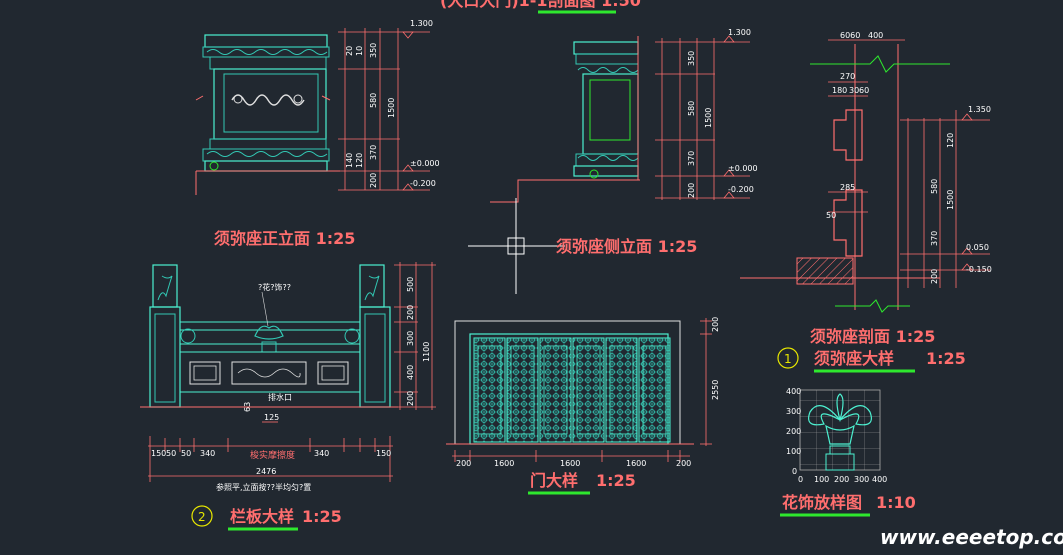 The image size is (1063, 555). Describe the element at coordinates (349, 160) in the screenshot. I see `front-dim-140: 140` at that location.